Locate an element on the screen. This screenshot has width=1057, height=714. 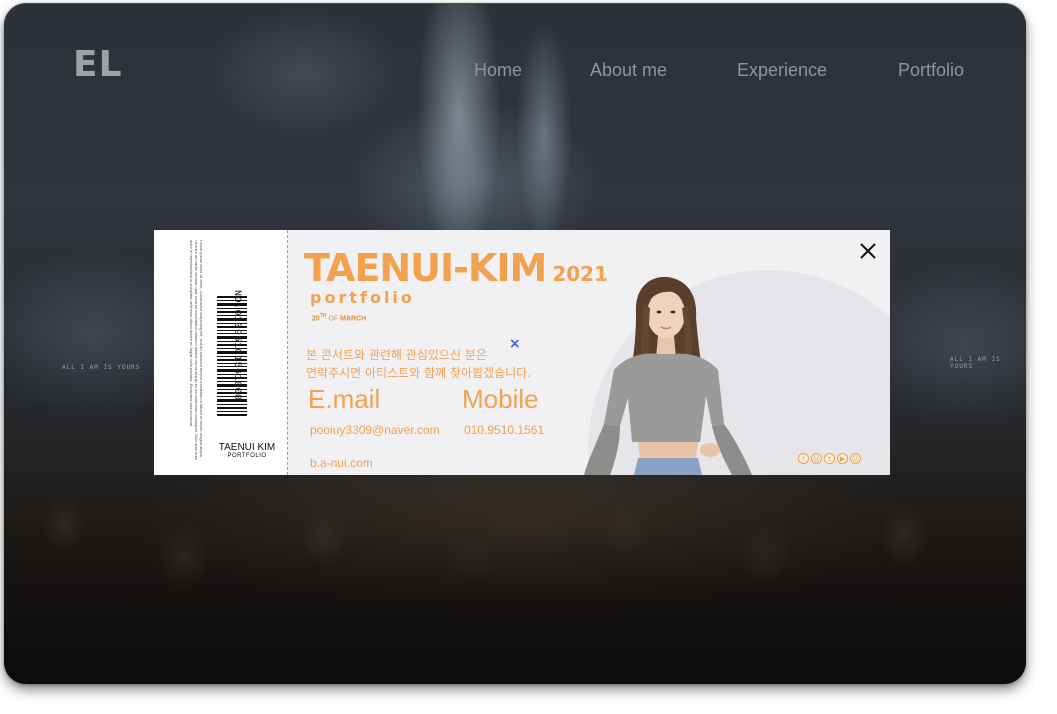
date-of: OF is located at coordinates (333, 319).